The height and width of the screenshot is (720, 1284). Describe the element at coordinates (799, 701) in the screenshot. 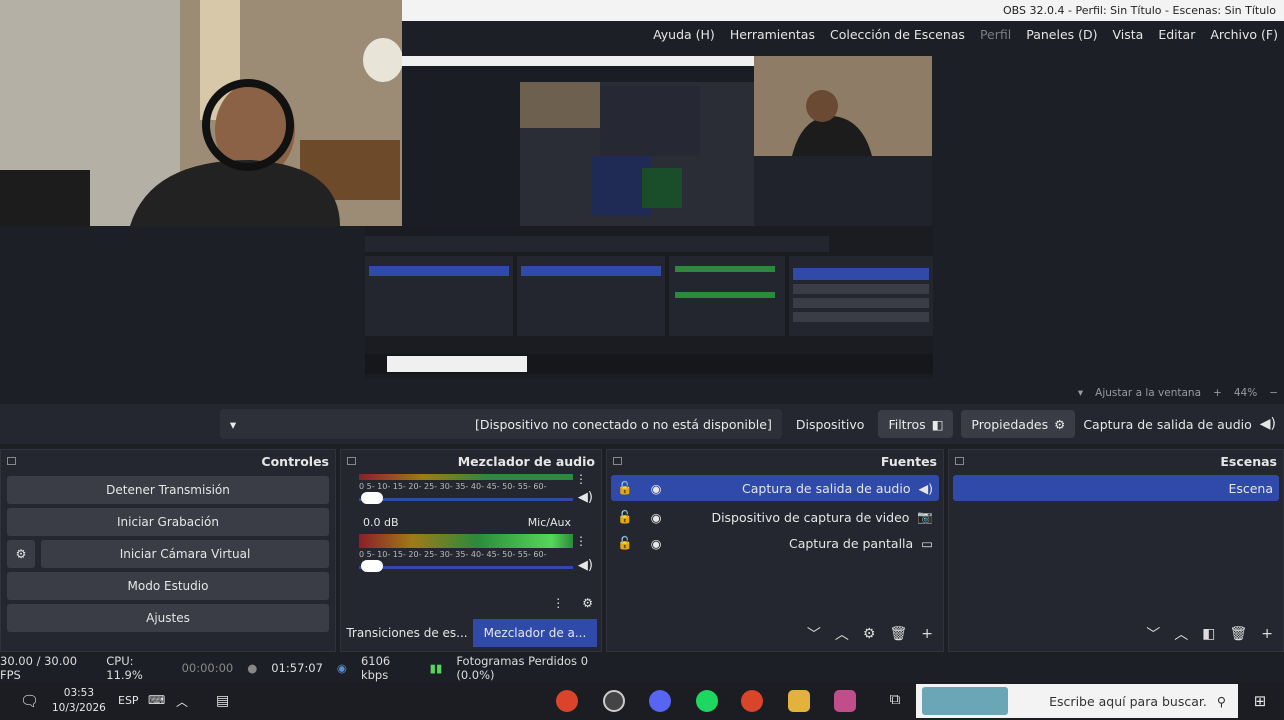

I see `folder-icon` at that location.